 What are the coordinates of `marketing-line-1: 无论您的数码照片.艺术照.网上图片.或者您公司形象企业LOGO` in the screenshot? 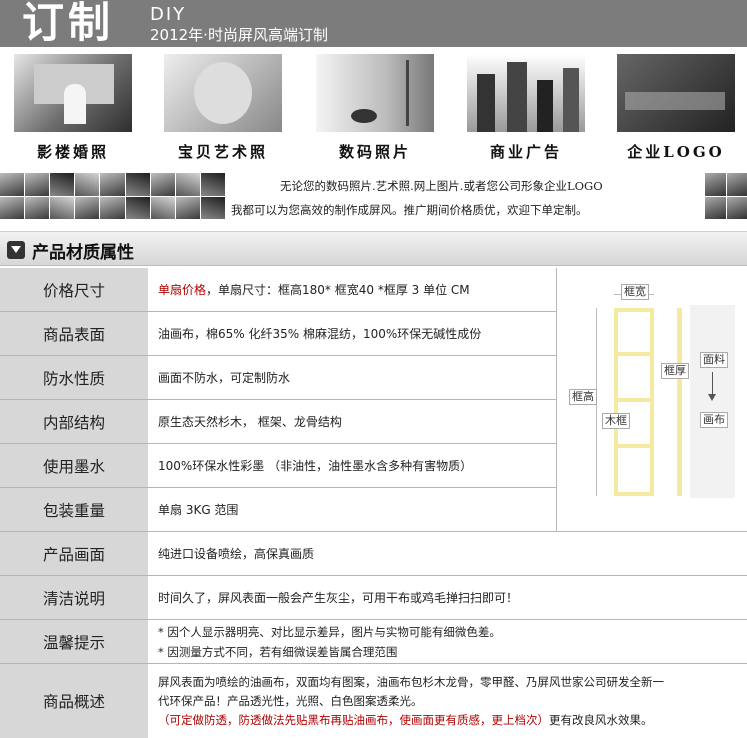 It's located at (441, 186).